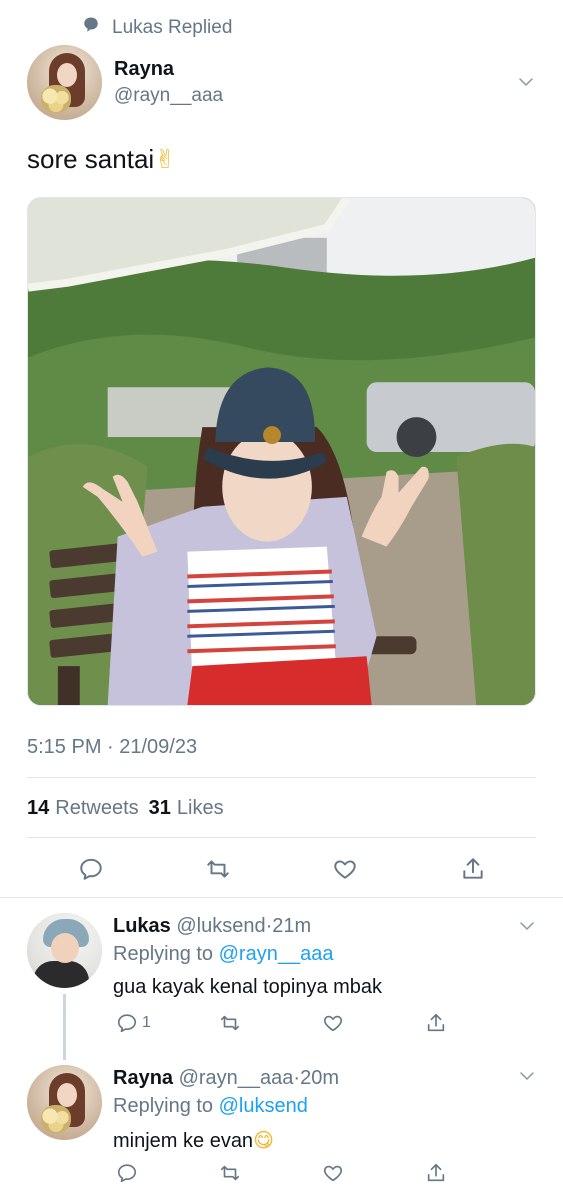 Image resolution: width=563 pixels, height=1200 pixels. Describe the element at coordinates (183, 1141) in the screenshot. I see `reply-text-body: minjem ke evan` at that location.